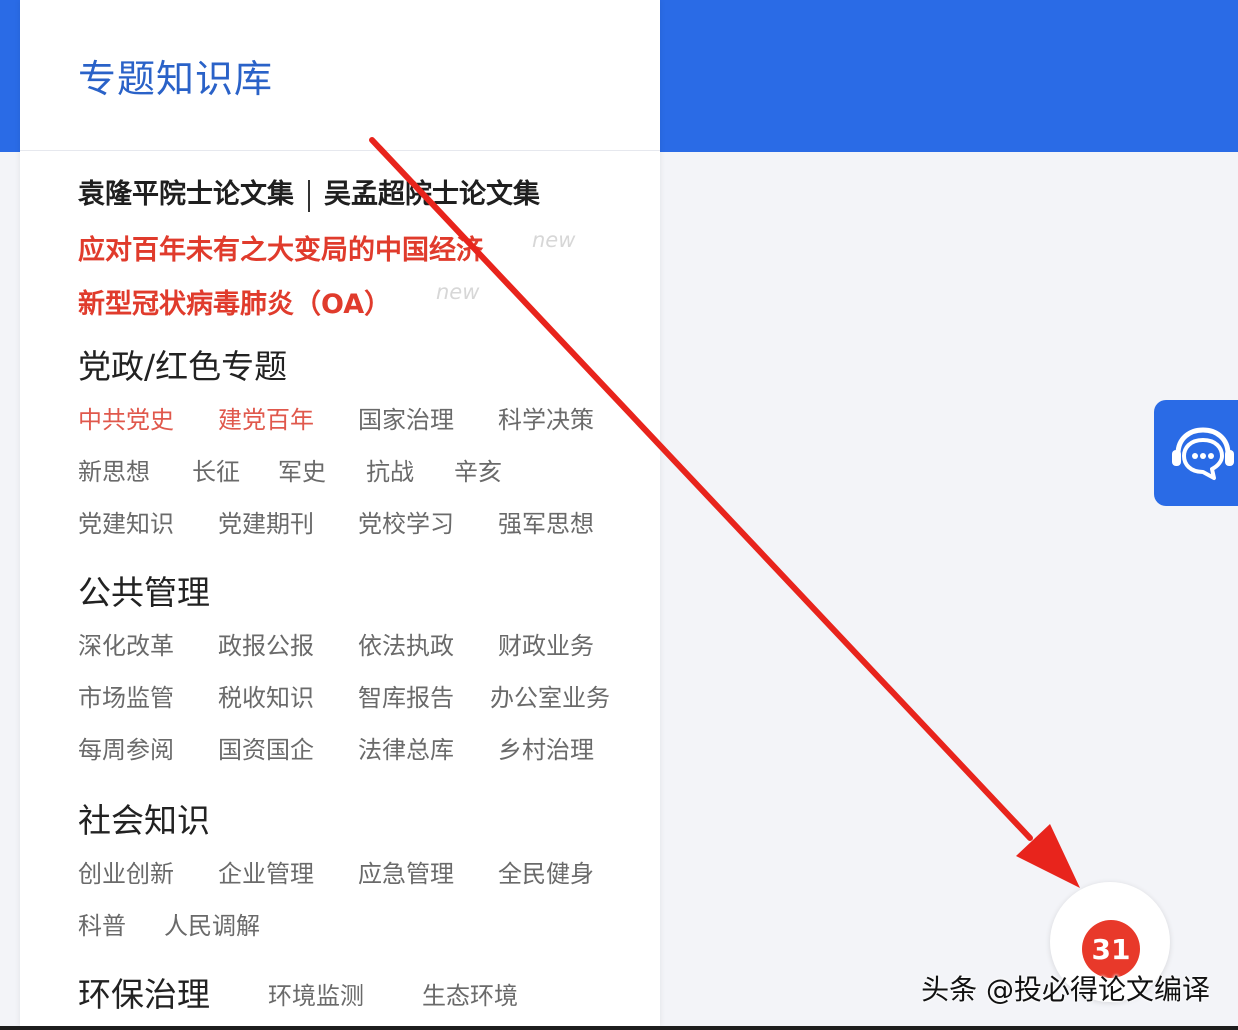 Image resolution: width=1238 pixels, height=1030 pixels. What do you see at coordinates (114, 469) in the screenshot?
I see `topic-link: 新思想` at bounding box center [114, 469].